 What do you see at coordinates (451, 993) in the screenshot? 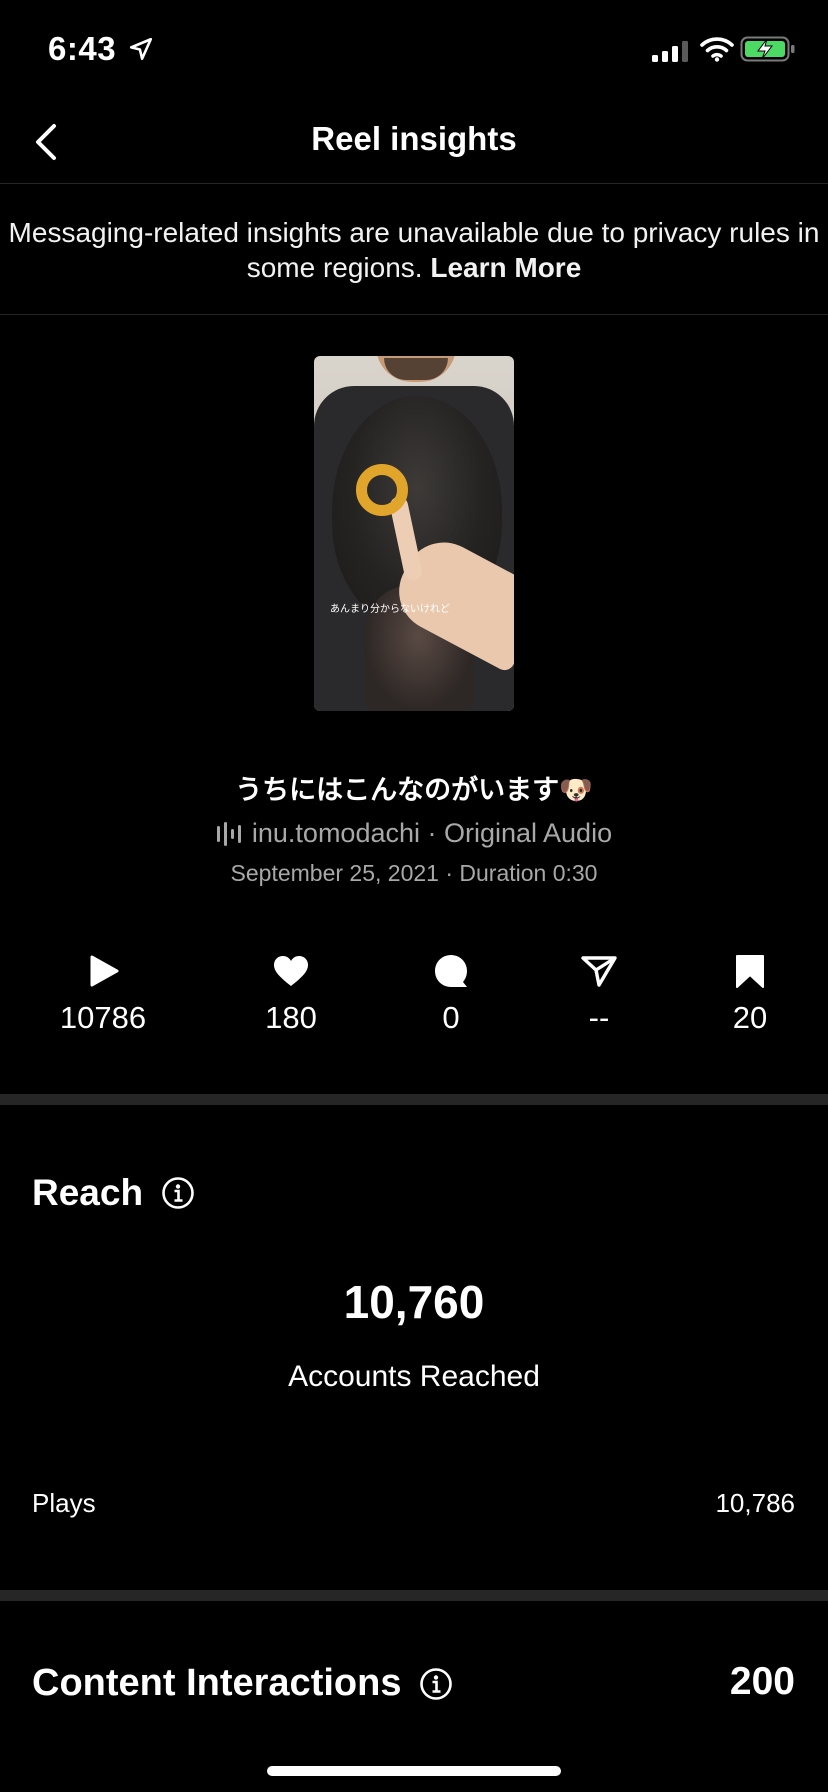
I see `stat-comments: 0` at bounding box center [451, 993].